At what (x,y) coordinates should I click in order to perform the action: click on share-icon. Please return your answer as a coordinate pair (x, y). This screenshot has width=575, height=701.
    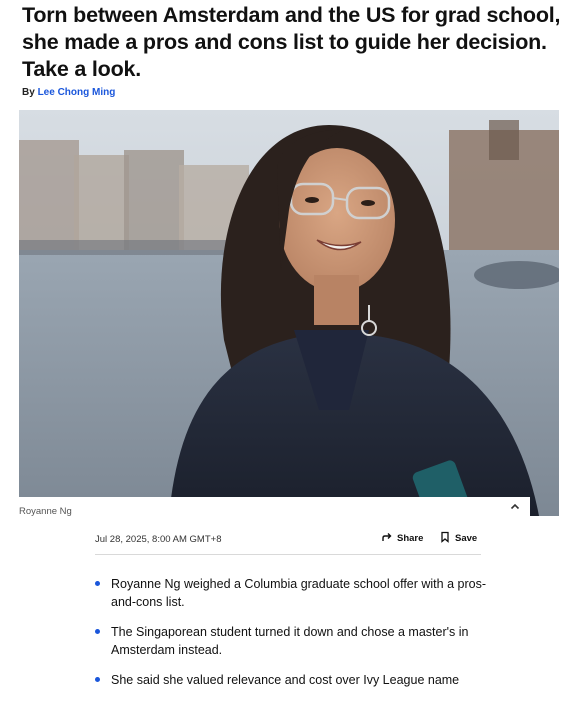
    Looking at the image, I should click on (387, 538).